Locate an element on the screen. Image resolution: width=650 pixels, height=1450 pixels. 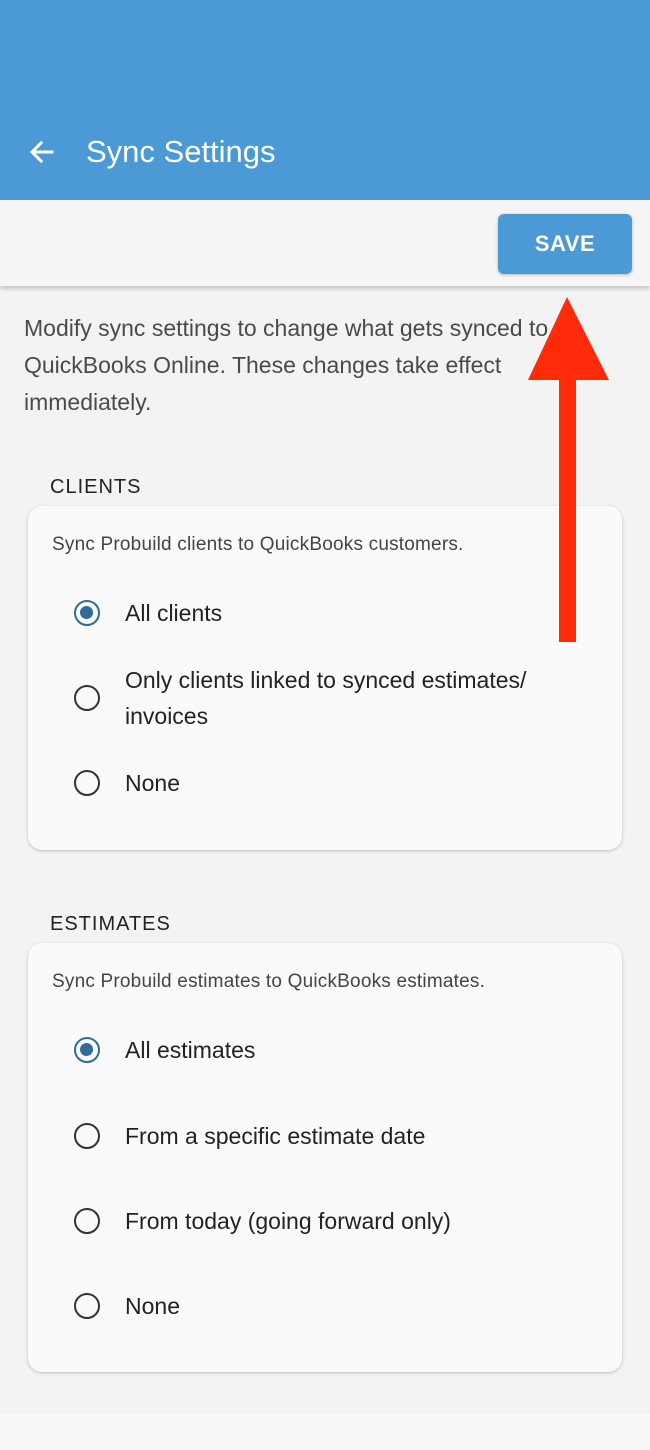
app-bar: Sync Settings is located at coordinates (325, 100).